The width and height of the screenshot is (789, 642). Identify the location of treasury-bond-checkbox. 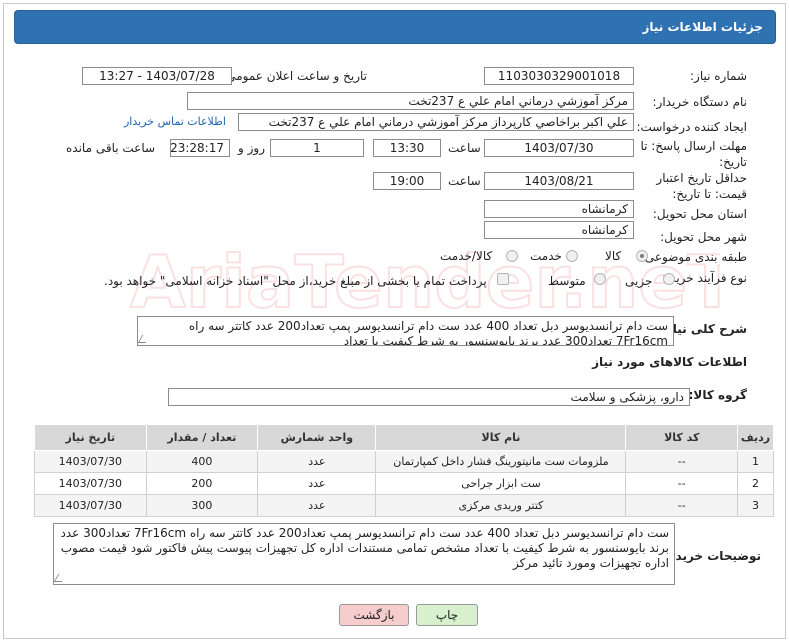
(503, 279).